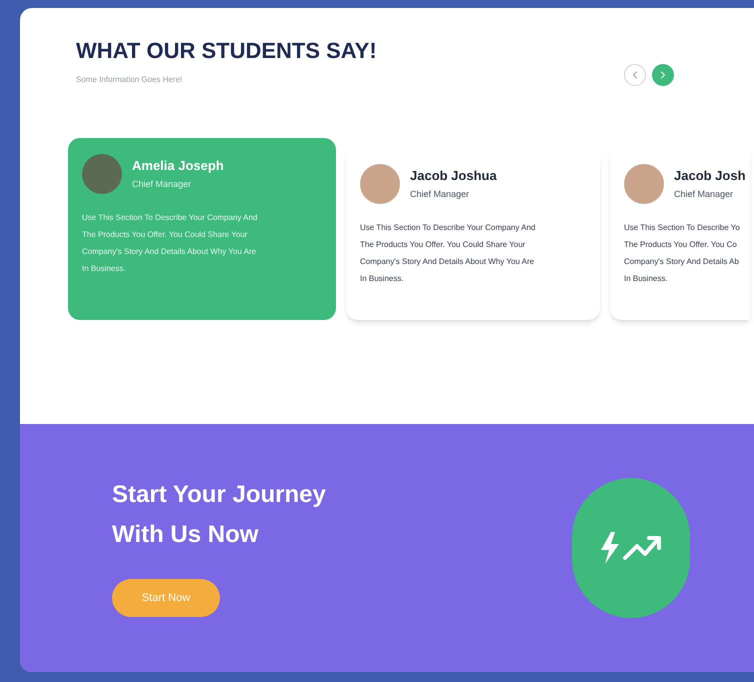 Image resolution: width=754 pixels, height=682 pixels. I want to click on testimonial-text-line: Use This Section To Describe Yo, so click(682, 228).